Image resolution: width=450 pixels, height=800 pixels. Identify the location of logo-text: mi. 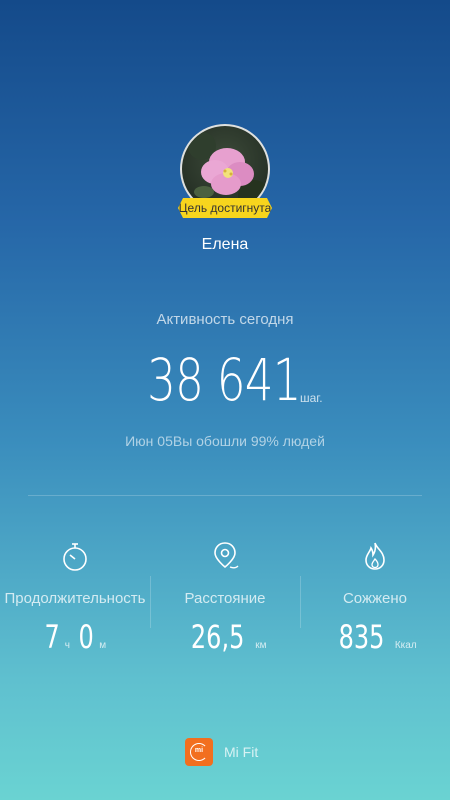
(199, 750).